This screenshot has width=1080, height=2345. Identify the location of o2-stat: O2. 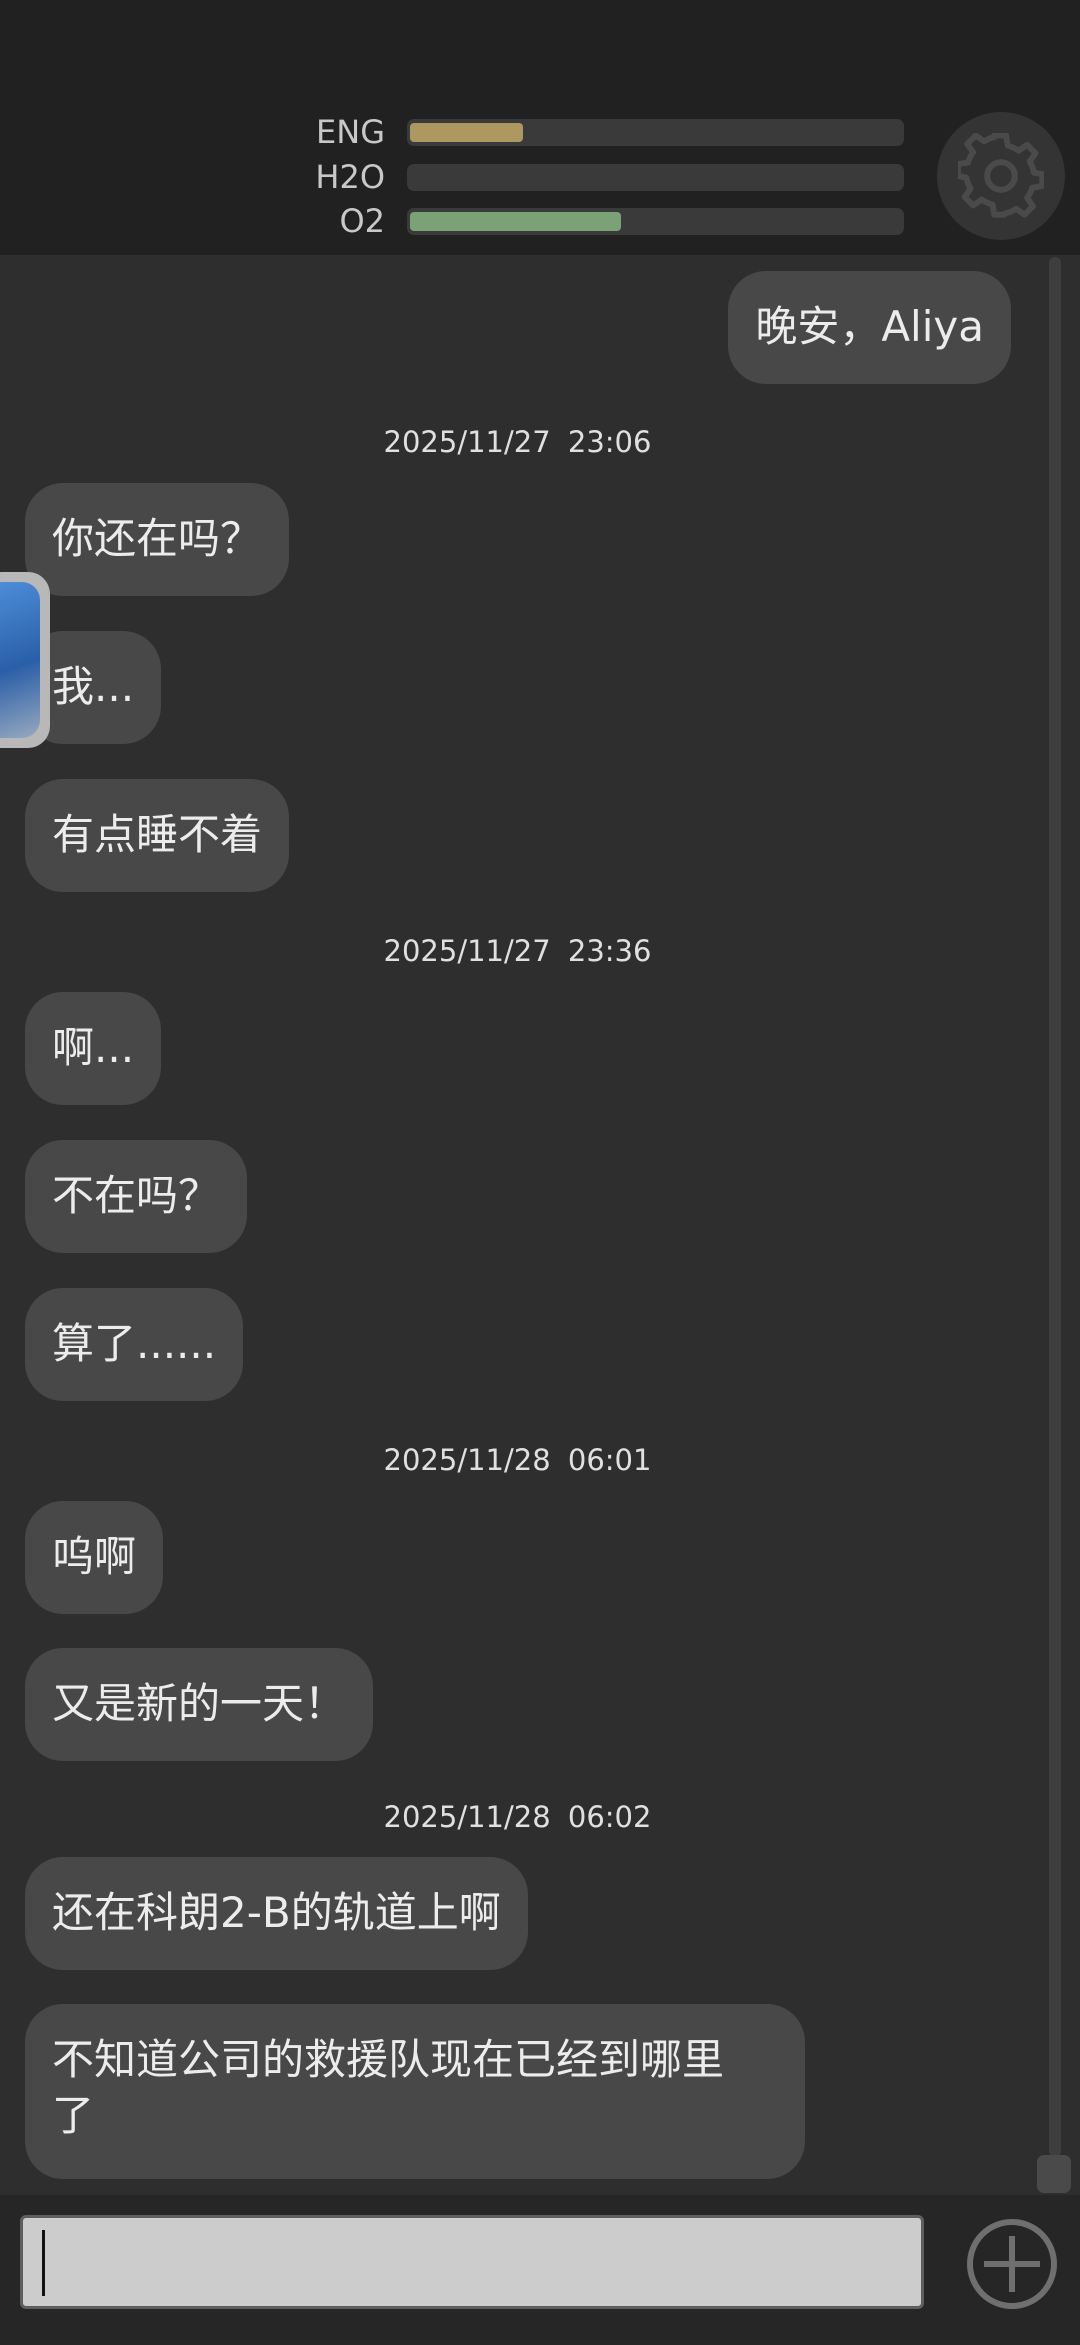
(605, 221).